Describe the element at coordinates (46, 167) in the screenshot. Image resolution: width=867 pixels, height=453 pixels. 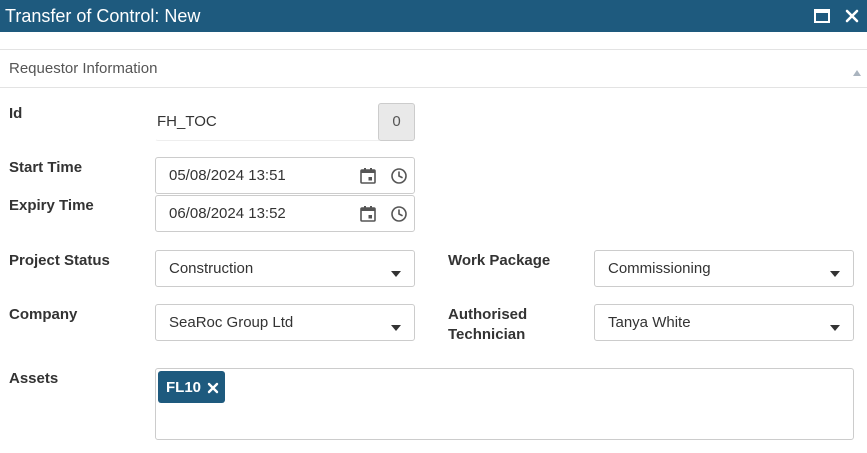
I see `start-time-label: Start Time` at that location.